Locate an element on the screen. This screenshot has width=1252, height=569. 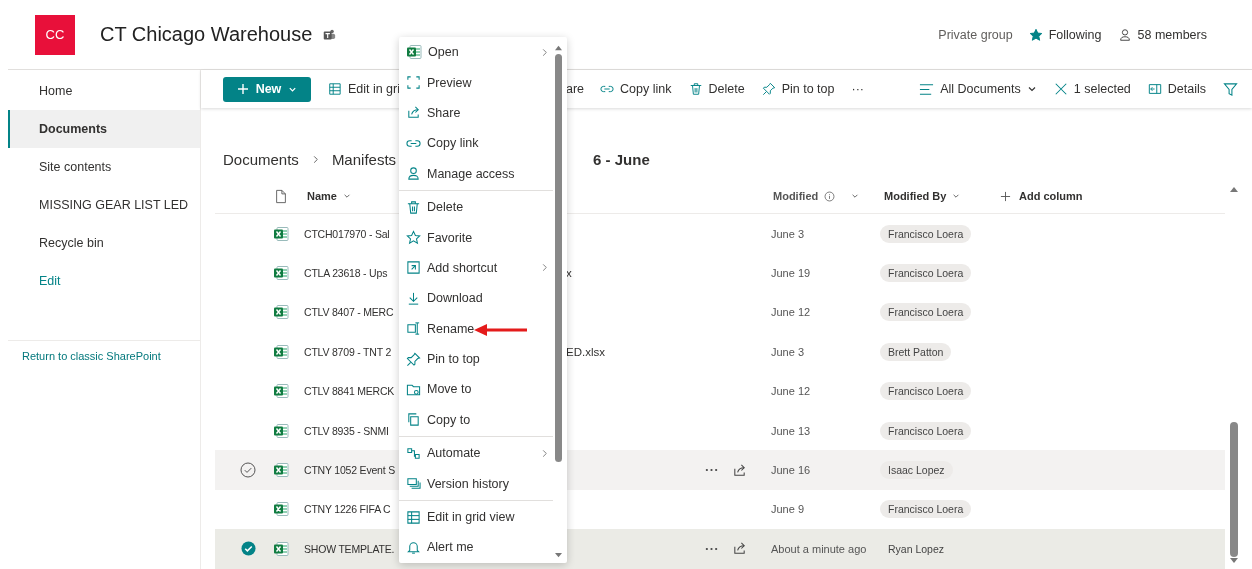
details-button: Details is located at coordinates (1176, 89).